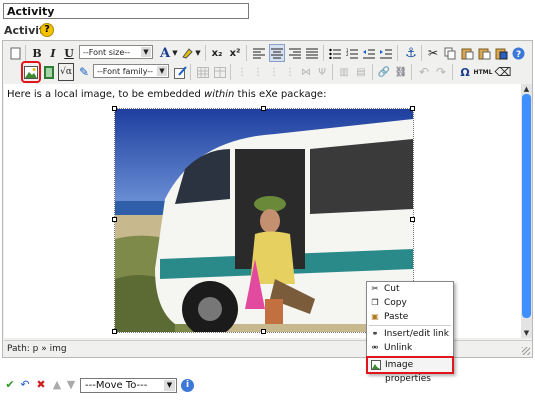  What do you see at coordinates (465, 72) in the screenshot?
I see `special-char-button: Ω` at bounding box center [465, 72].